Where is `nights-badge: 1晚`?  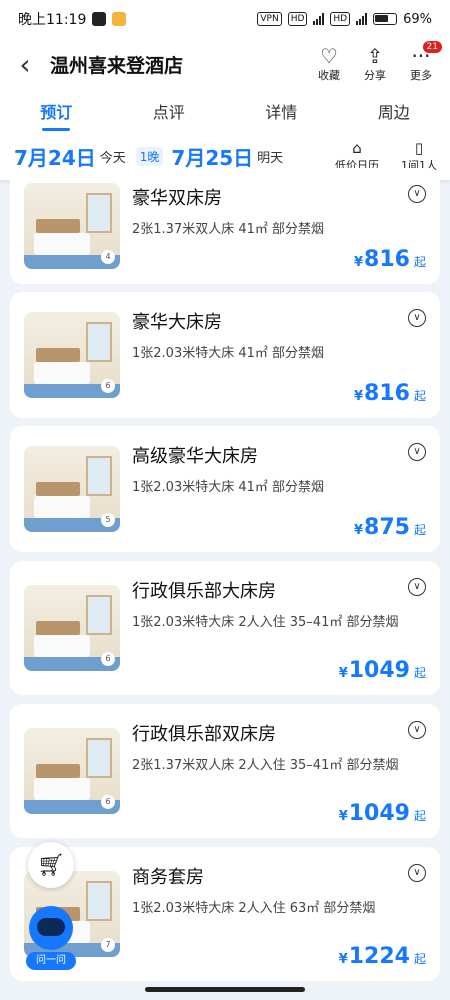
nights-badge: 1晚 is located at coordinates (149, 156).